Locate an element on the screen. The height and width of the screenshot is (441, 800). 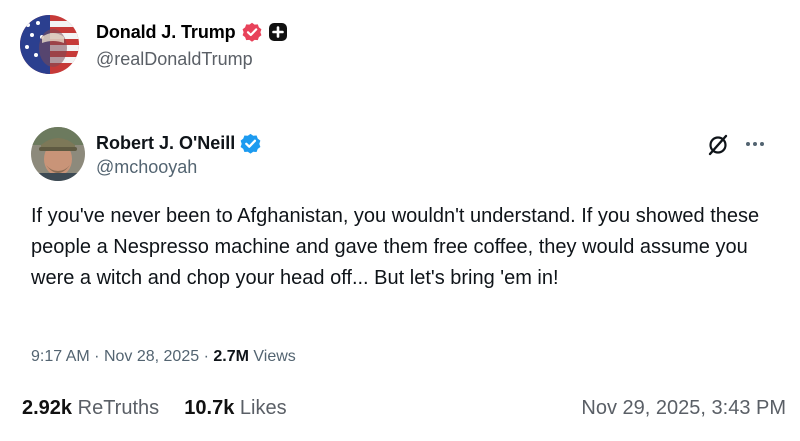
quoted-author-handle: @mchooyah is located at coordinates (146, 167).